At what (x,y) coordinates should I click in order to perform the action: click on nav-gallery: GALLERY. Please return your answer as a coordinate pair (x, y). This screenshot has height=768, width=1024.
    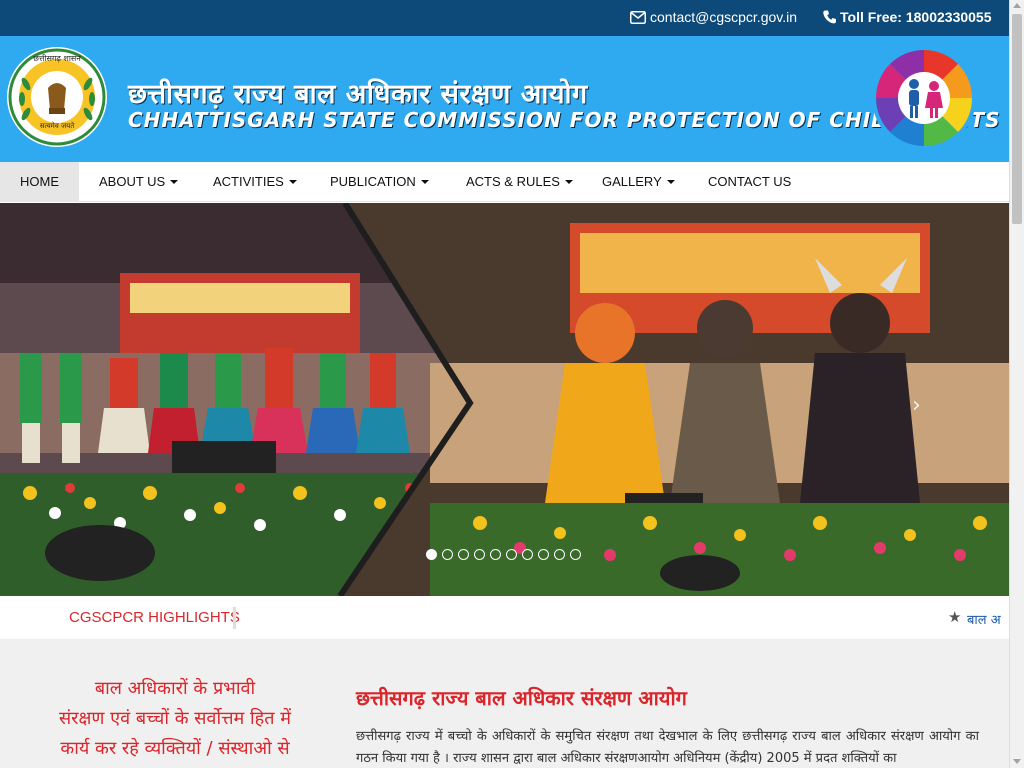
    Looking at the image, I should click on (638, 182).